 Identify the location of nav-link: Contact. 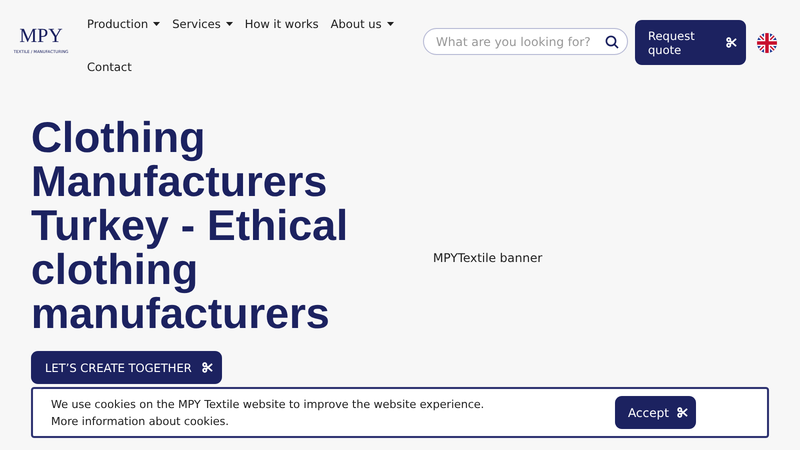
(109, 66).